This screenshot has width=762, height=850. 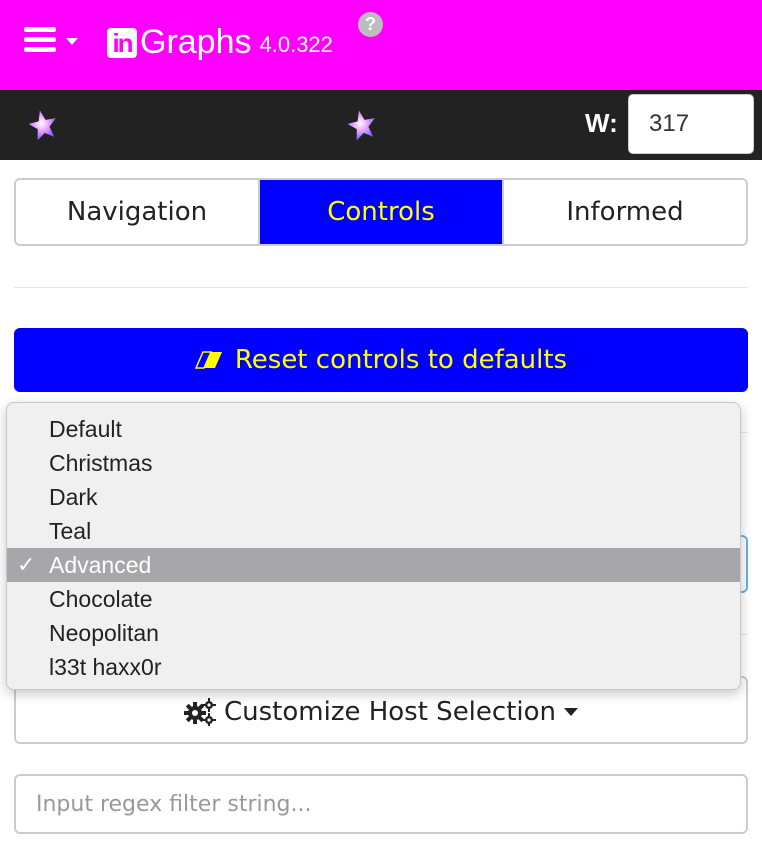 I want to click on regex-filter-input, so click(x=381, y=804).